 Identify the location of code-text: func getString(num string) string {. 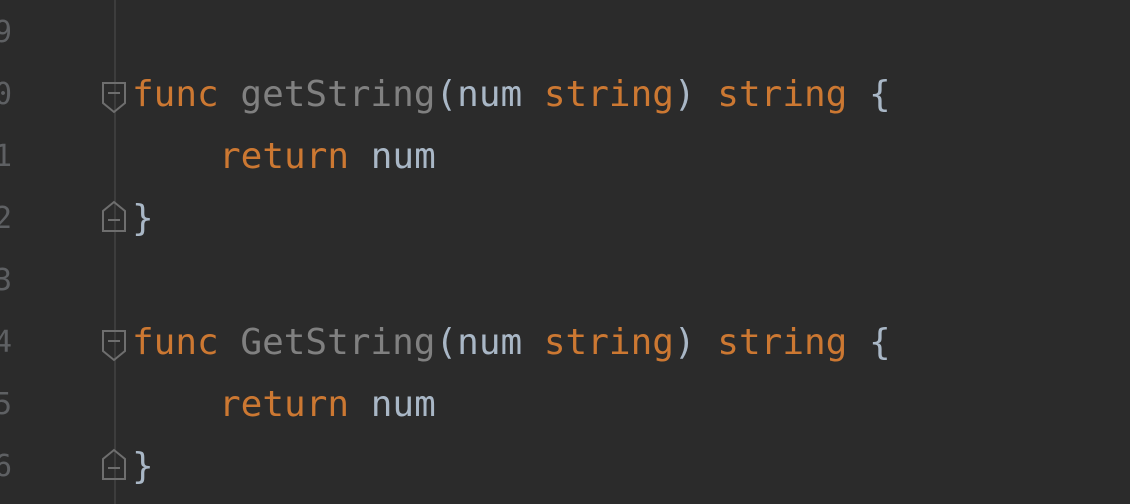
(511, 95).